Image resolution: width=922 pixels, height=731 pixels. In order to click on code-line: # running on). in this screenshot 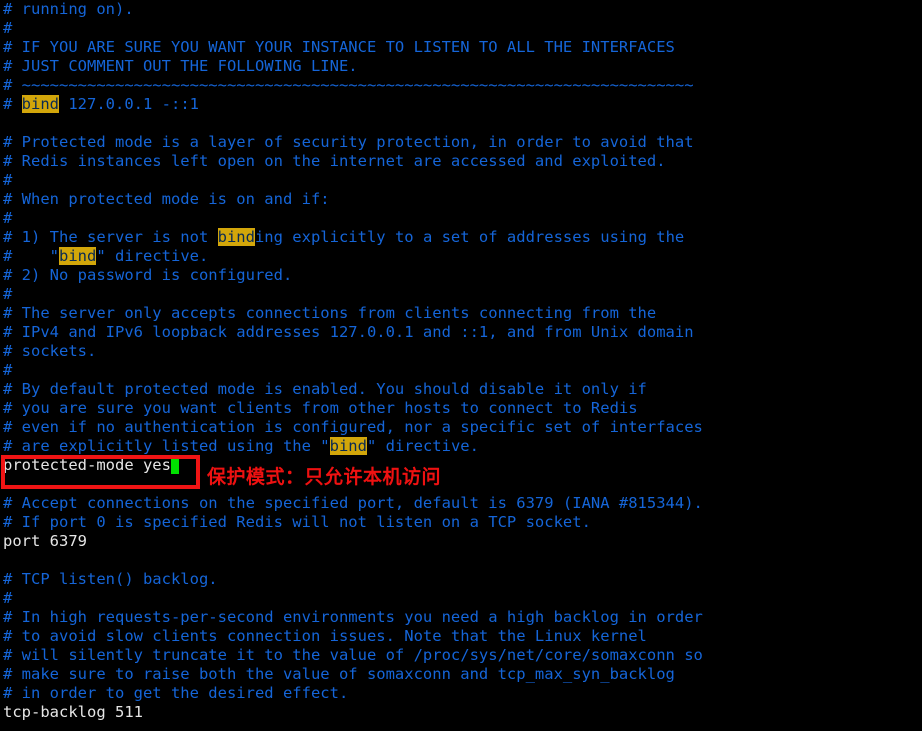, I will do `click(462, 9)`.